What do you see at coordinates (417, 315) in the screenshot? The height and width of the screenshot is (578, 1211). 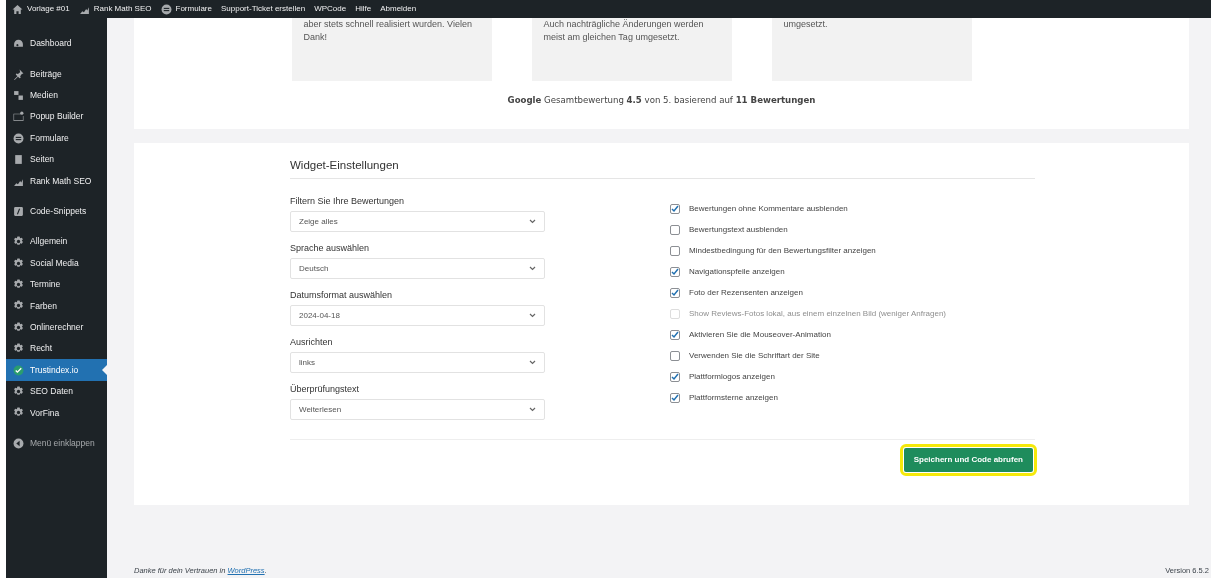 I see `select-field: 2024-04-18` at bounding box center [417, 315].